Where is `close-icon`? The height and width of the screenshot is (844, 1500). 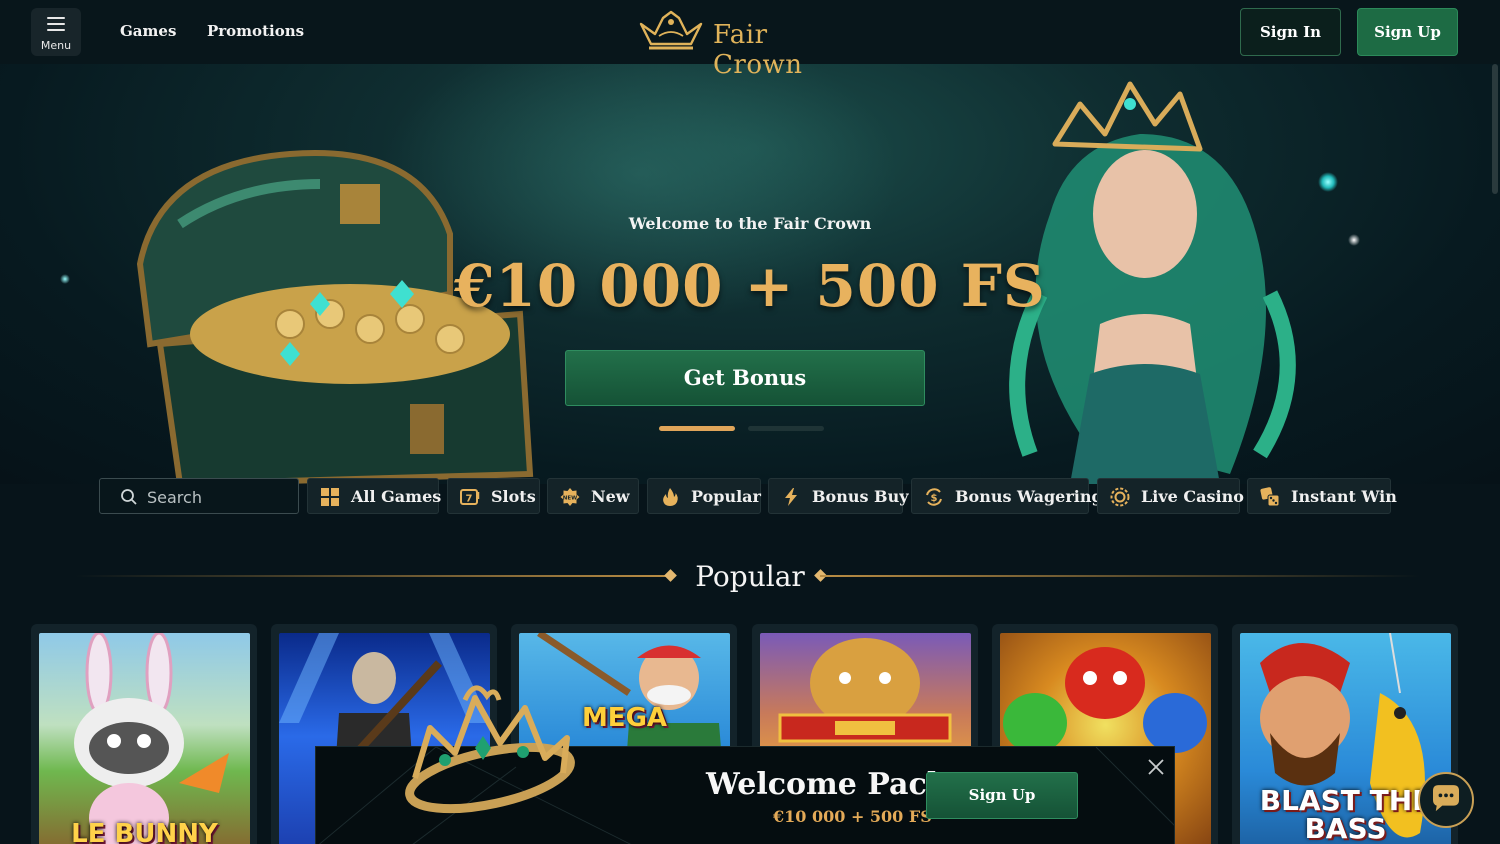
close-icon is located at coordinates (1156, 767).